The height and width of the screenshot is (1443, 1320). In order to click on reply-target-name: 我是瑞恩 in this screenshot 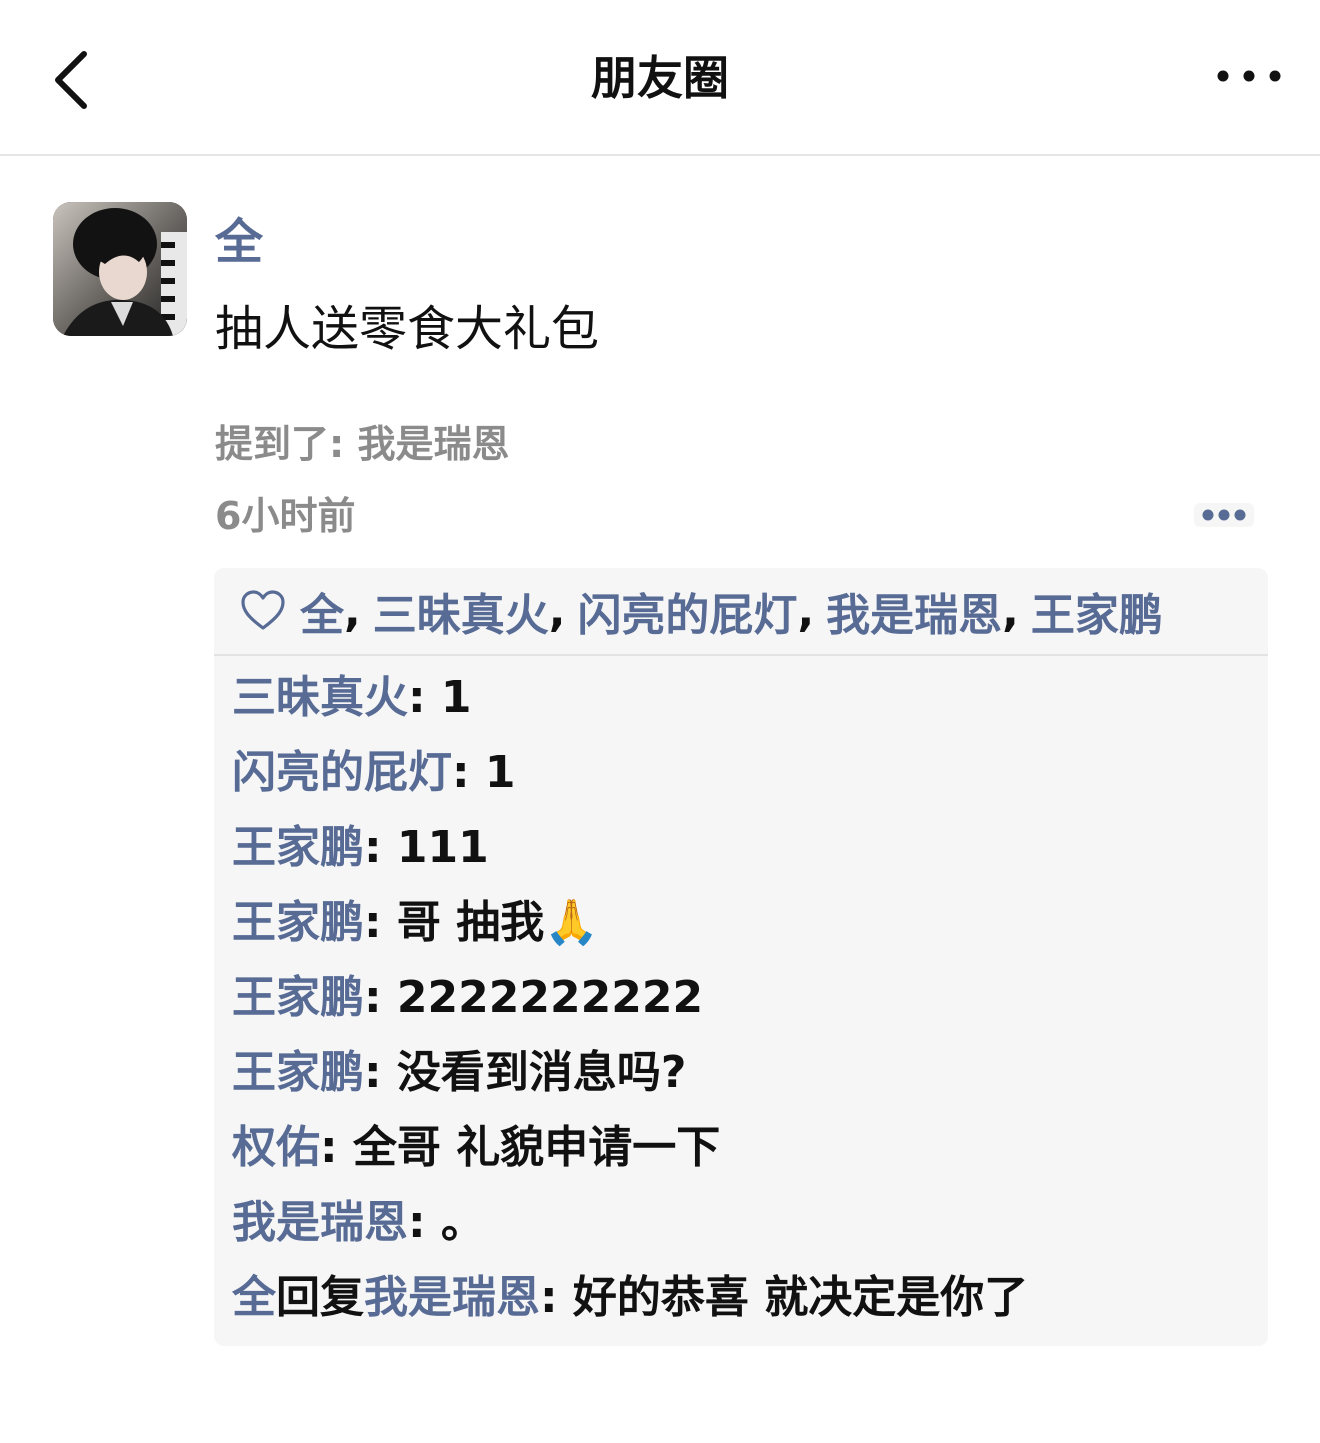, I will do `click(452, 1297)`.